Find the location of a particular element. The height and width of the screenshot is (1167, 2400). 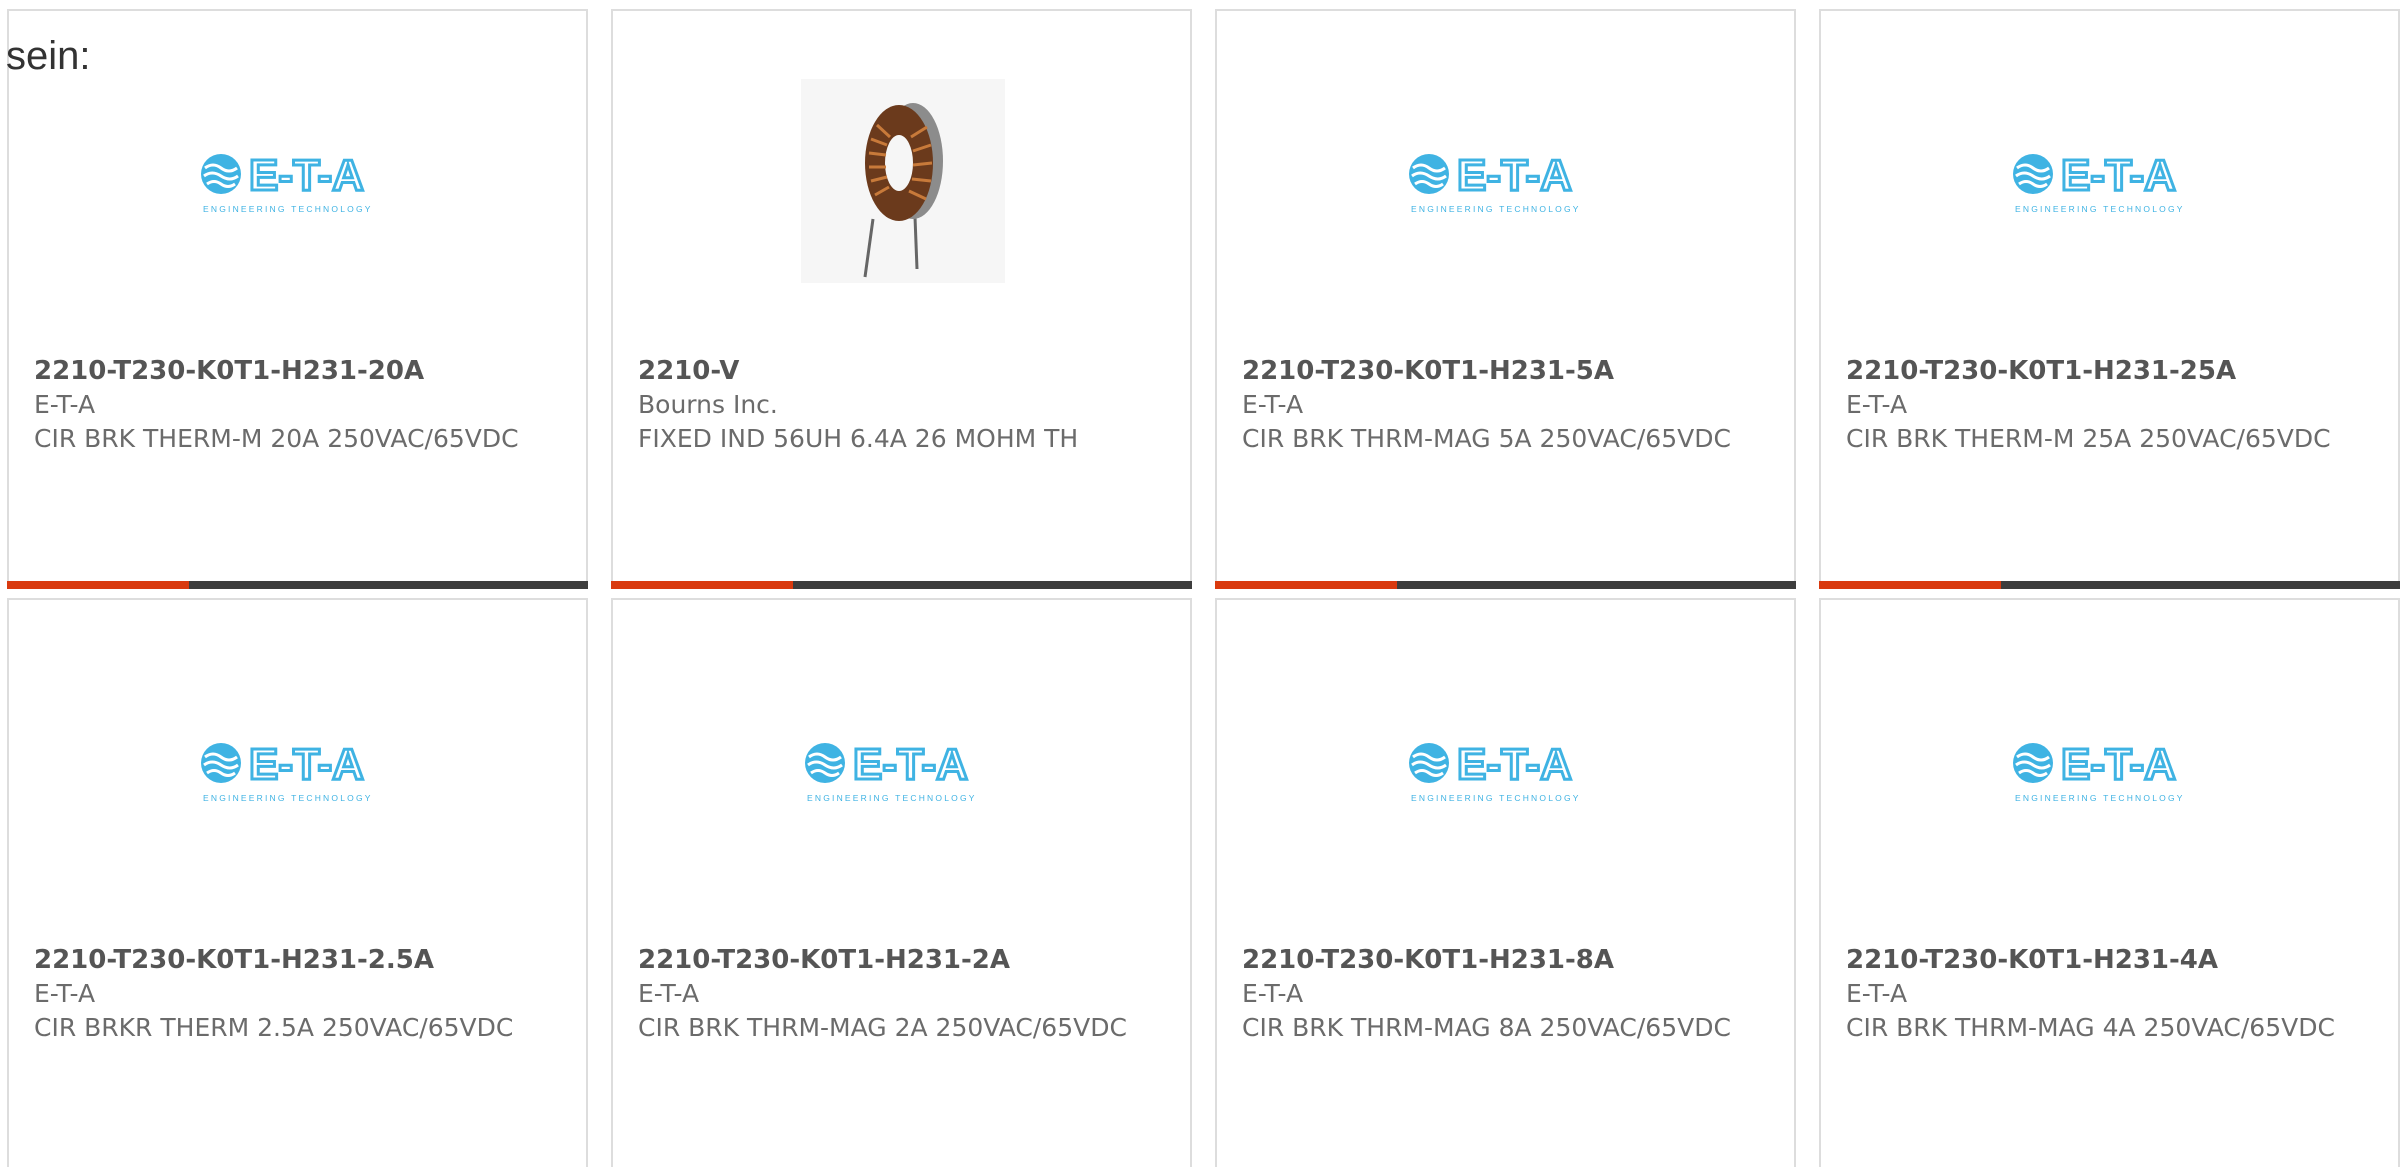

product-description: CIR BRK THERM-M 25A 250VAC/65VDC is located at coordinates (2088, 438).